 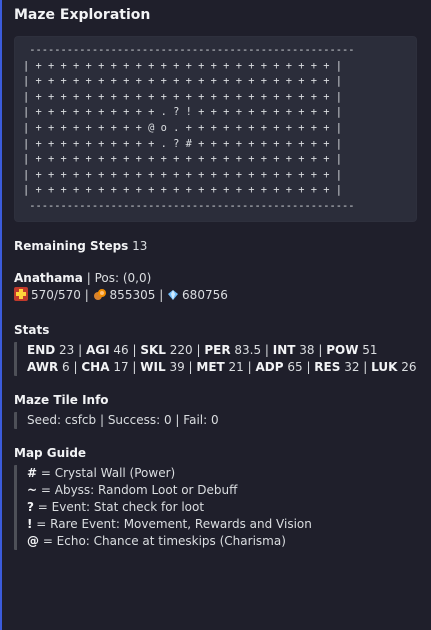 What do you see at coordinates (293, 366) in the screenshot?
I see `stat-value: 65` at bounding box center [293, 366].